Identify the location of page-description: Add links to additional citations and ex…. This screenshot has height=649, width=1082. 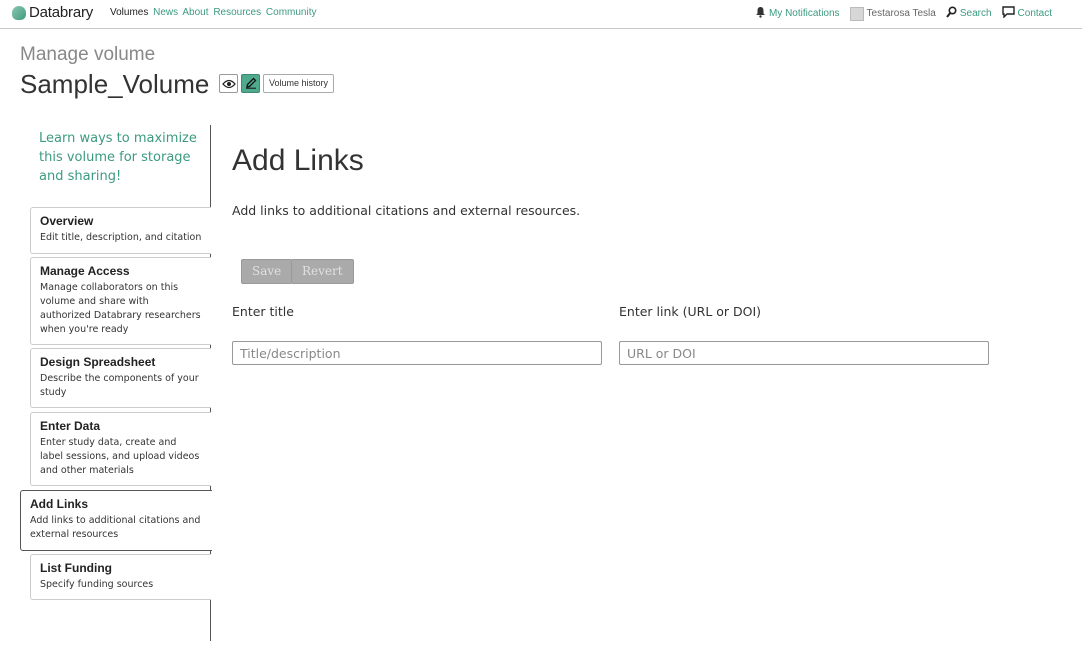
(406, 210).